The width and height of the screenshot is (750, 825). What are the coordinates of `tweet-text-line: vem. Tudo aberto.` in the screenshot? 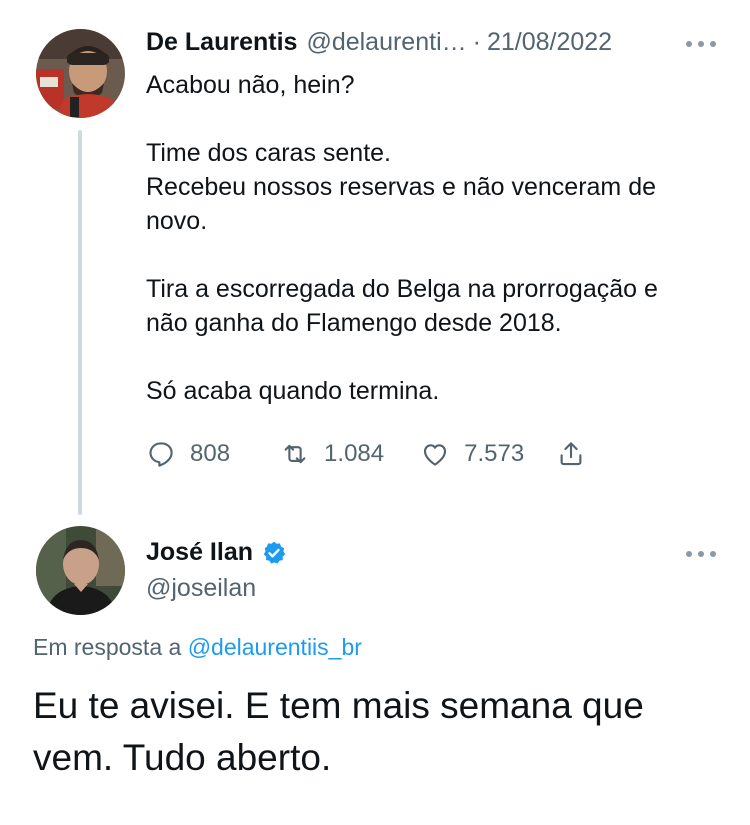 It's located at (182, 757).